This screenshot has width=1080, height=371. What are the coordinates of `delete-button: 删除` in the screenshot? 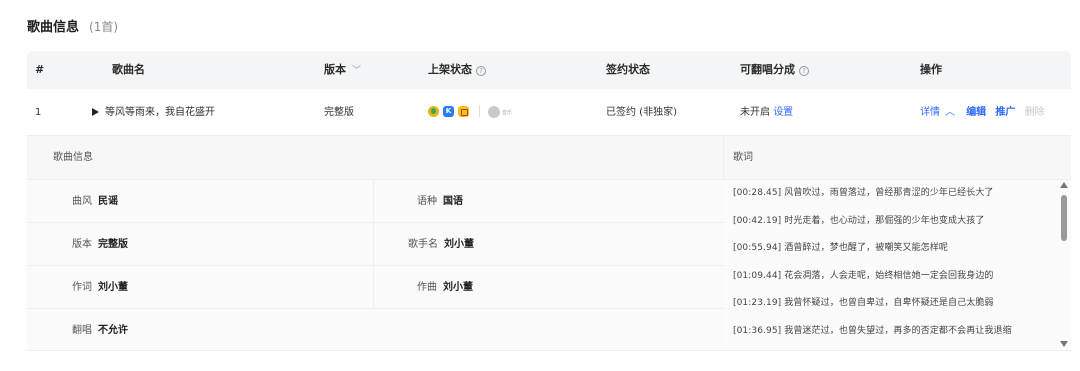 It's located at (1034, 112).